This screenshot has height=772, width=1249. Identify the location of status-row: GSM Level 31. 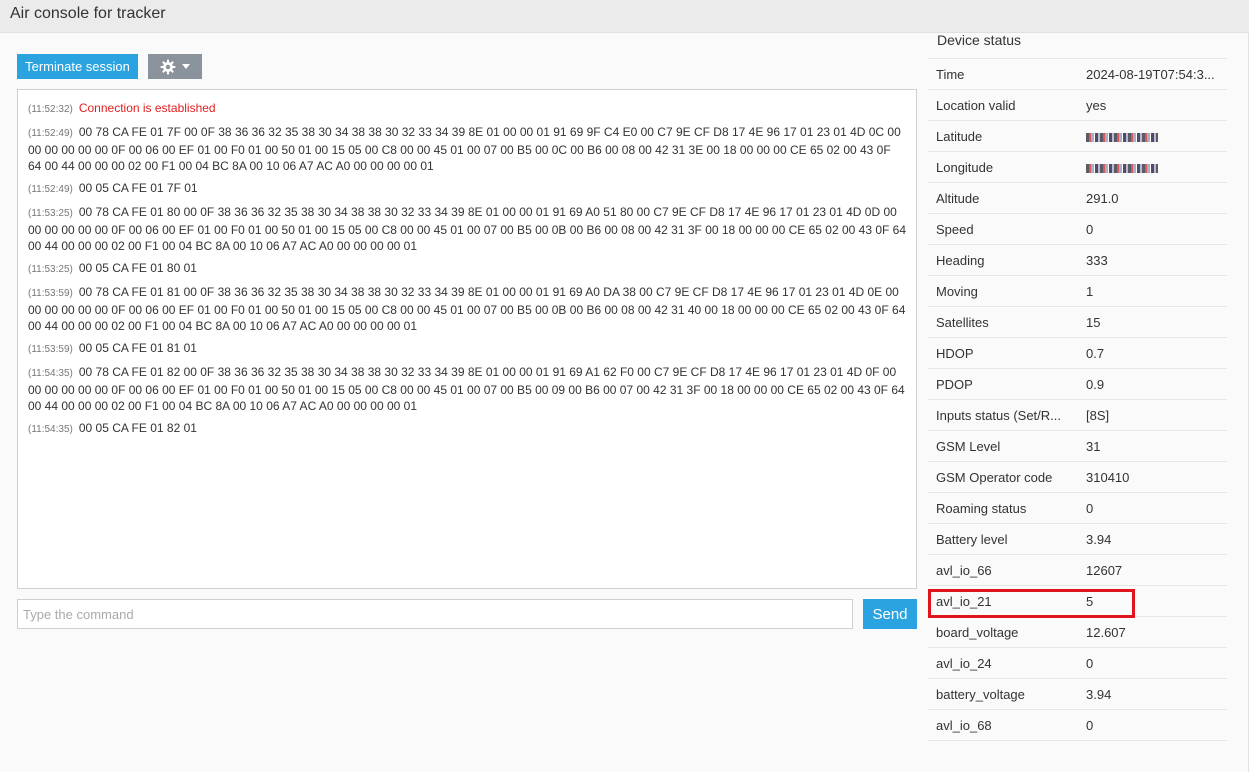
(1077, 446).